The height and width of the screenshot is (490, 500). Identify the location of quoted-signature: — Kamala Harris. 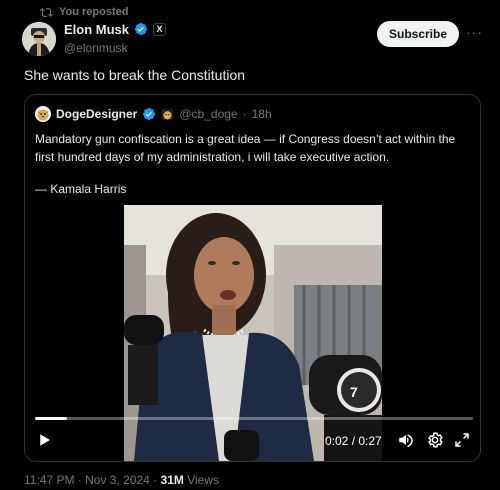
(81, 189).